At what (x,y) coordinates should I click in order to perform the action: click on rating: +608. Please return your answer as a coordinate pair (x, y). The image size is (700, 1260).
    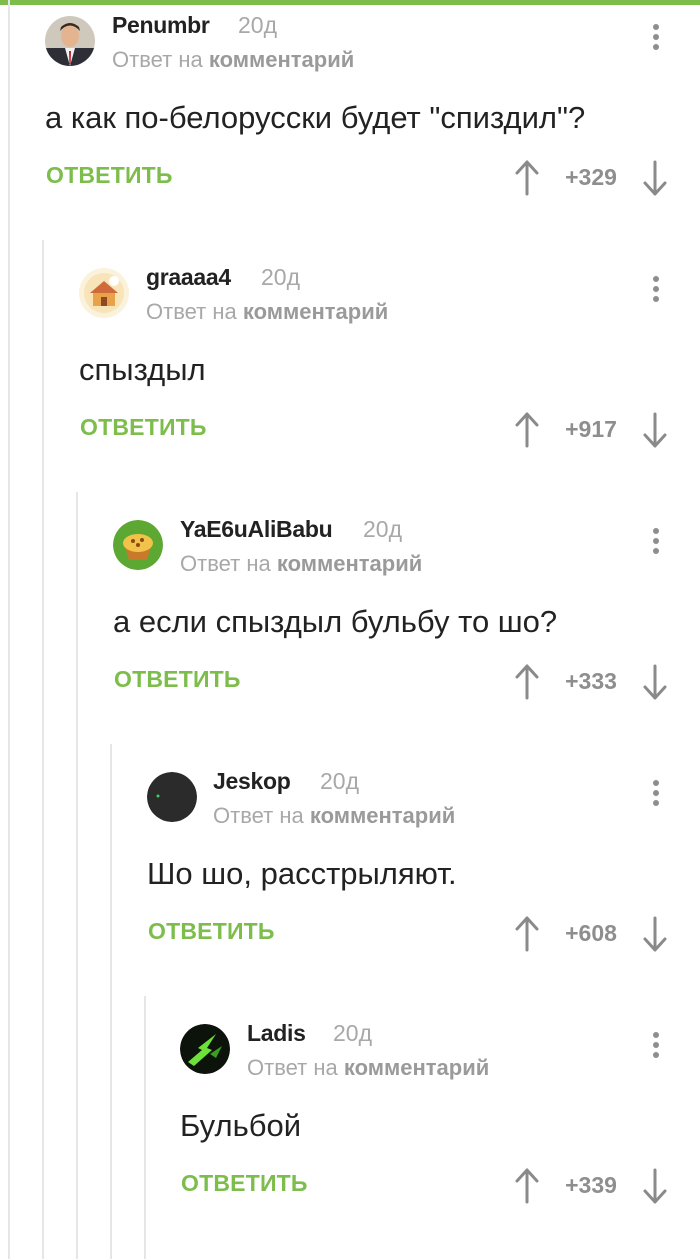
    Looking at the image, I should click on (591, 933).